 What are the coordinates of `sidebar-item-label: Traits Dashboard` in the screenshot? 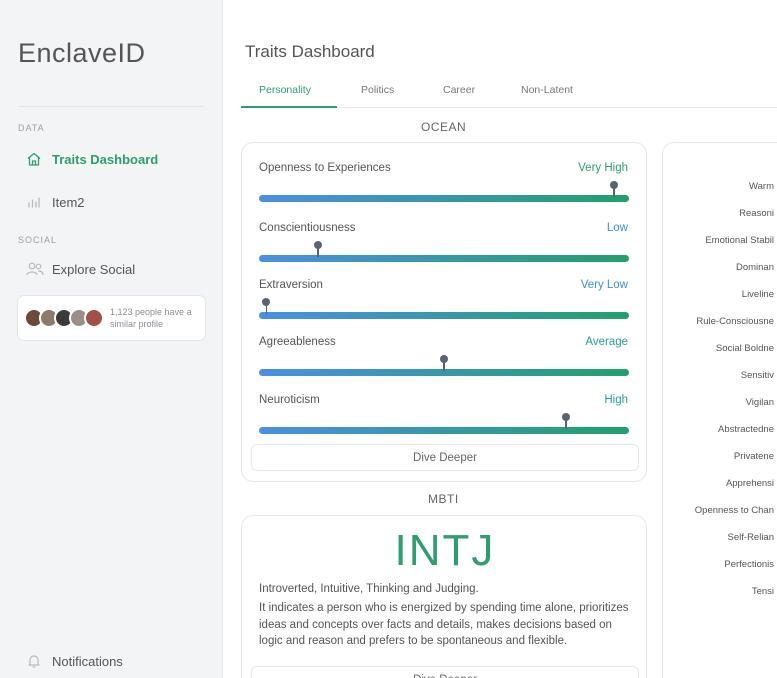 It's located at (105, 159).